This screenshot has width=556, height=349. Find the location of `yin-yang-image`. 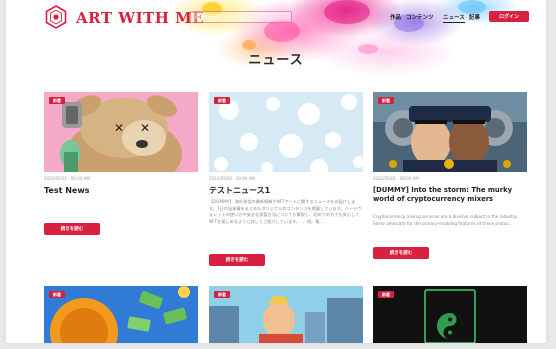

yin-yang-image is located at coordinates (450, 314).